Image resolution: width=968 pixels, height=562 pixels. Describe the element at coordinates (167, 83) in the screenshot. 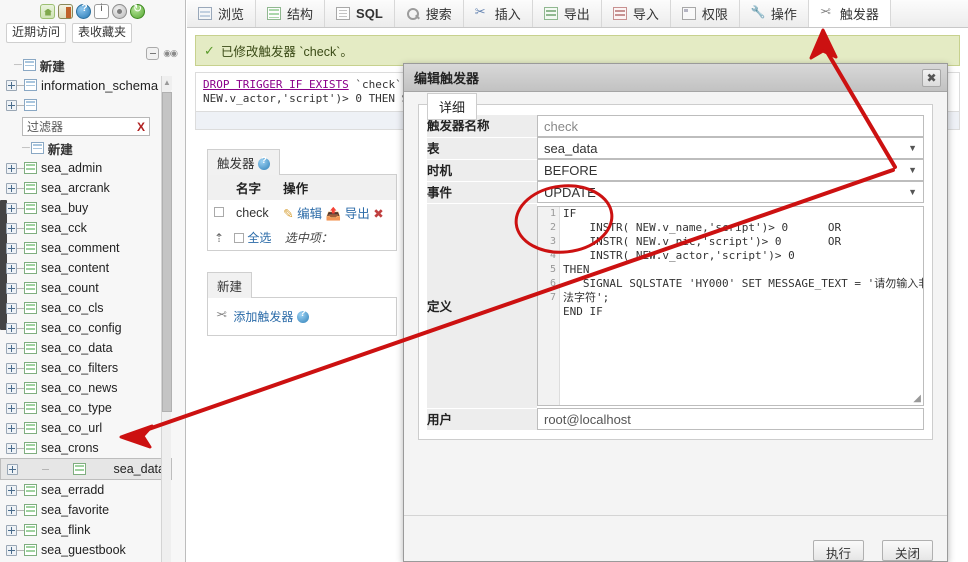

I see `scroll-up-icon: ▲` at that location.